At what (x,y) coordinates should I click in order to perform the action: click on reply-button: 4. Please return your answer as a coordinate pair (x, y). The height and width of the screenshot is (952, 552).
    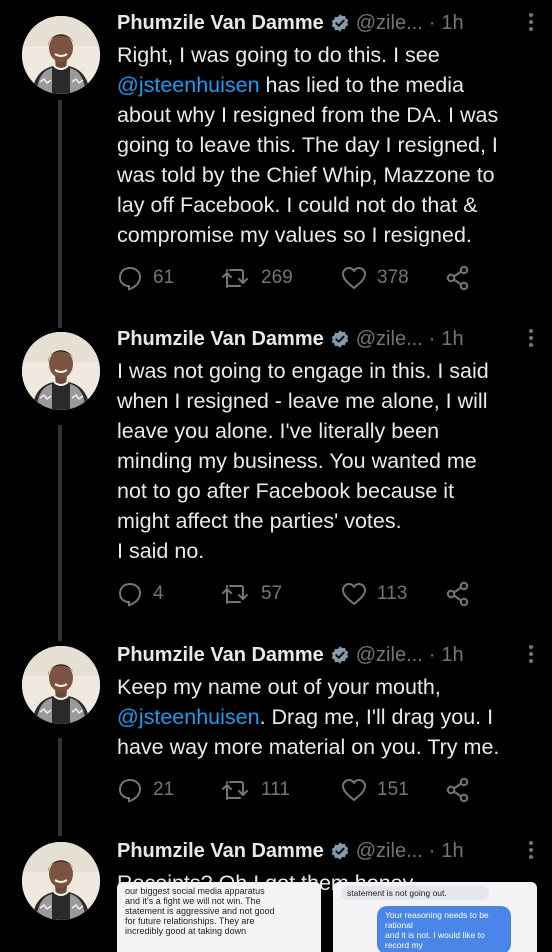
    Looking at the image, I should click on (169, 594).